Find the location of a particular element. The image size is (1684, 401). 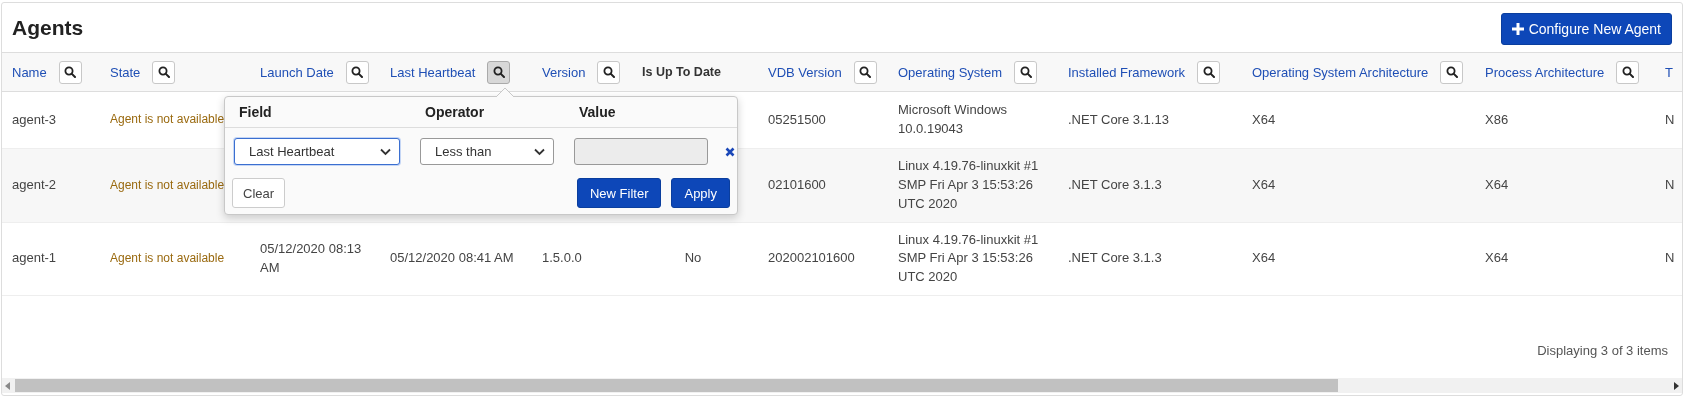

column-header-link: Operating System Architecture is located at coordinates (1340, 72).